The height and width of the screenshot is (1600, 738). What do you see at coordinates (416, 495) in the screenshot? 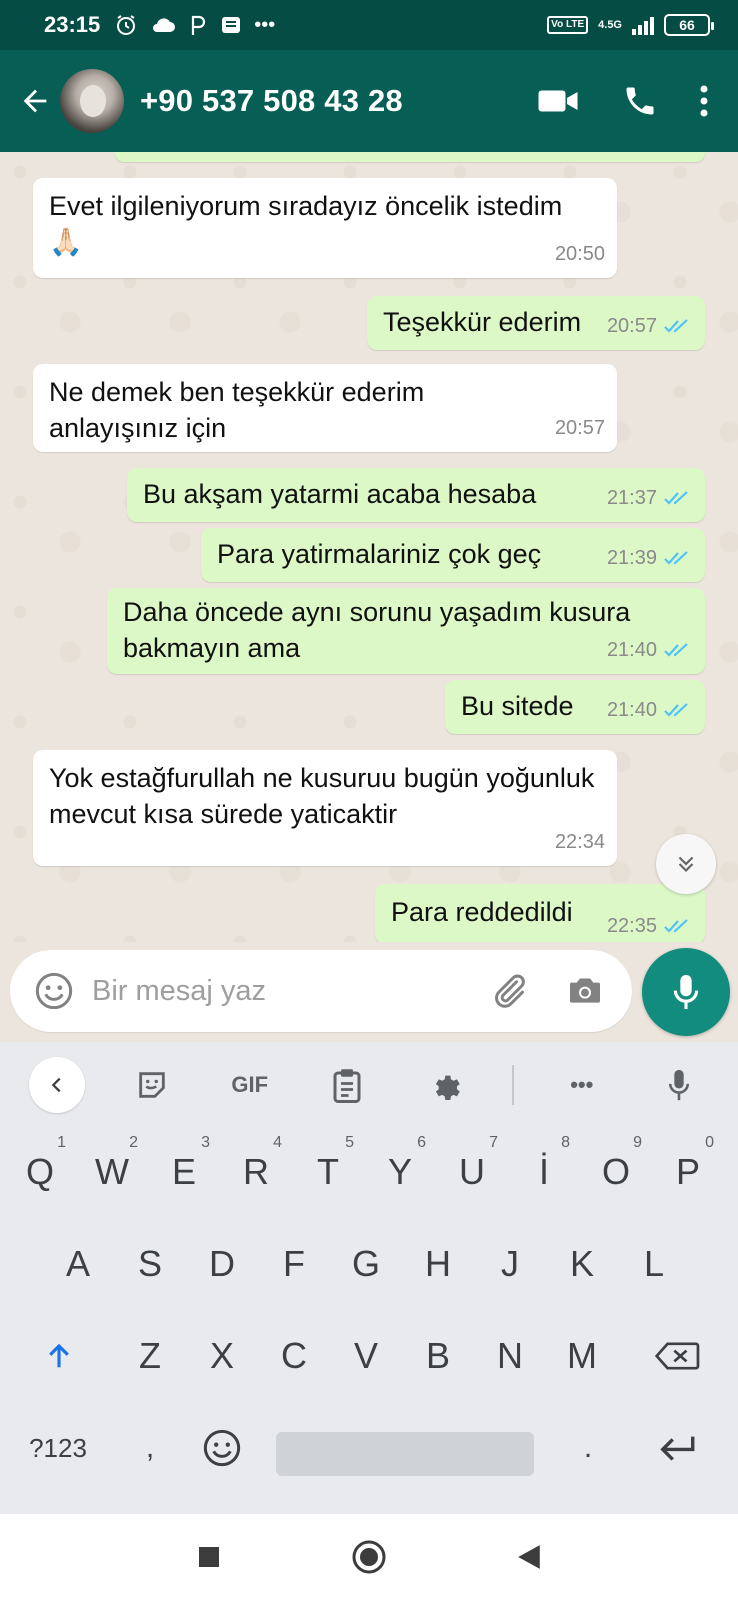
I see `message-bubble-outgoing: Bu akşam yatarmi acaba hesaba 21:37` at bounding box center [416, 495].